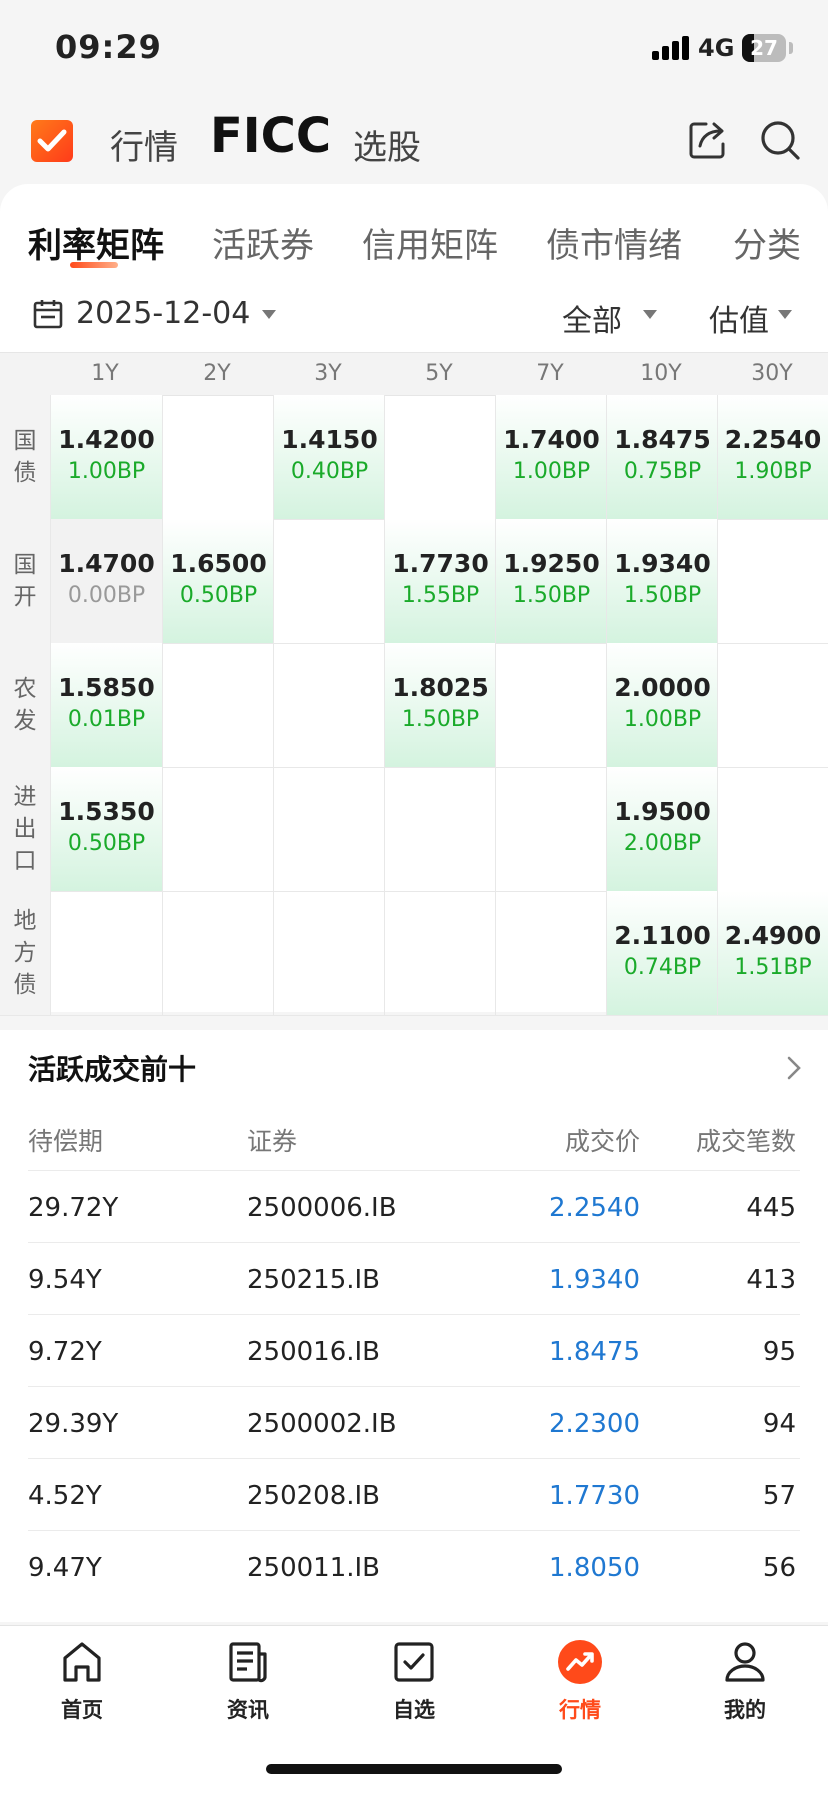  What do you see at coordinates (105, 373) in the screenshot?
I see `column-header: 1Y` at bounding box center [105, 373].